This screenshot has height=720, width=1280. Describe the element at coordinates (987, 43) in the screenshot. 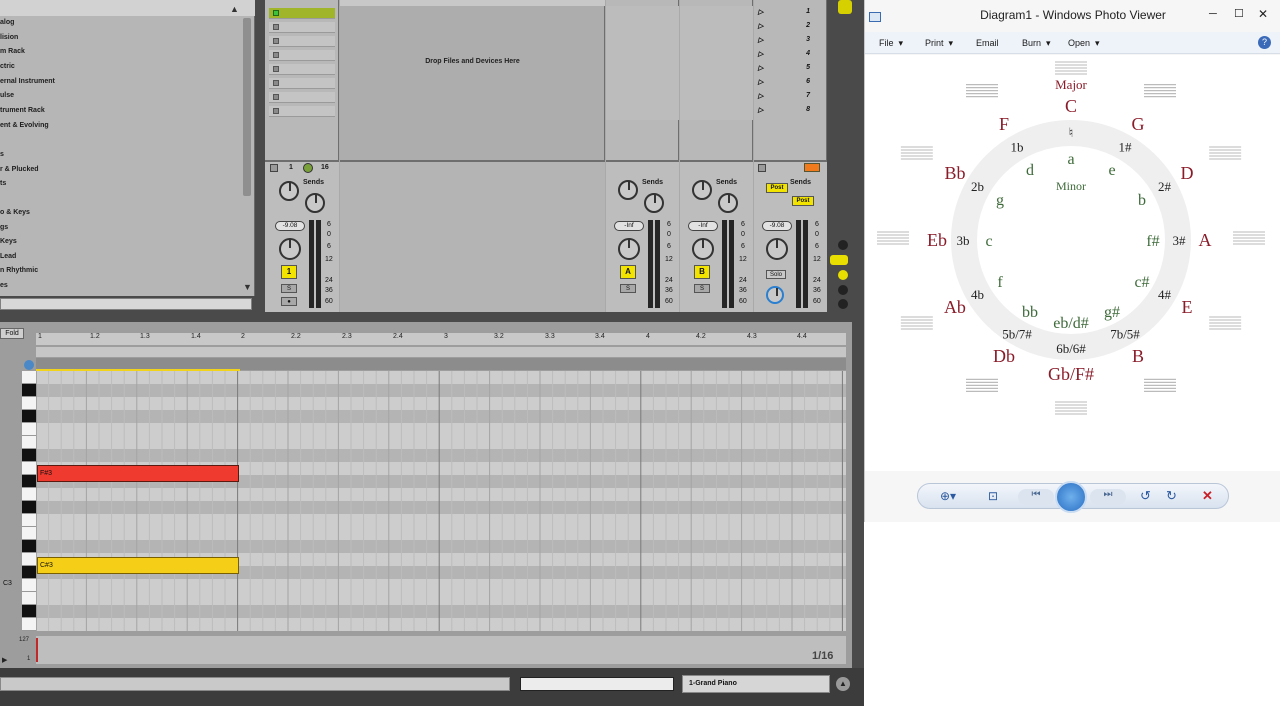

I see `menu-email: Email` at that location.